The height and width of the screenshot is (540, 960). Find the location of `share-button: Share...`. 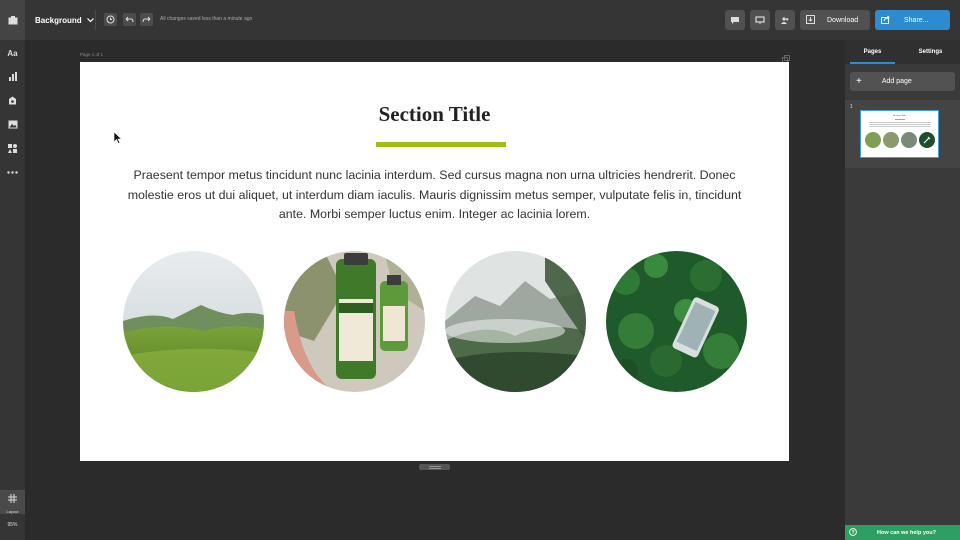

share-button: Share... is located at coordinates (912, 20).